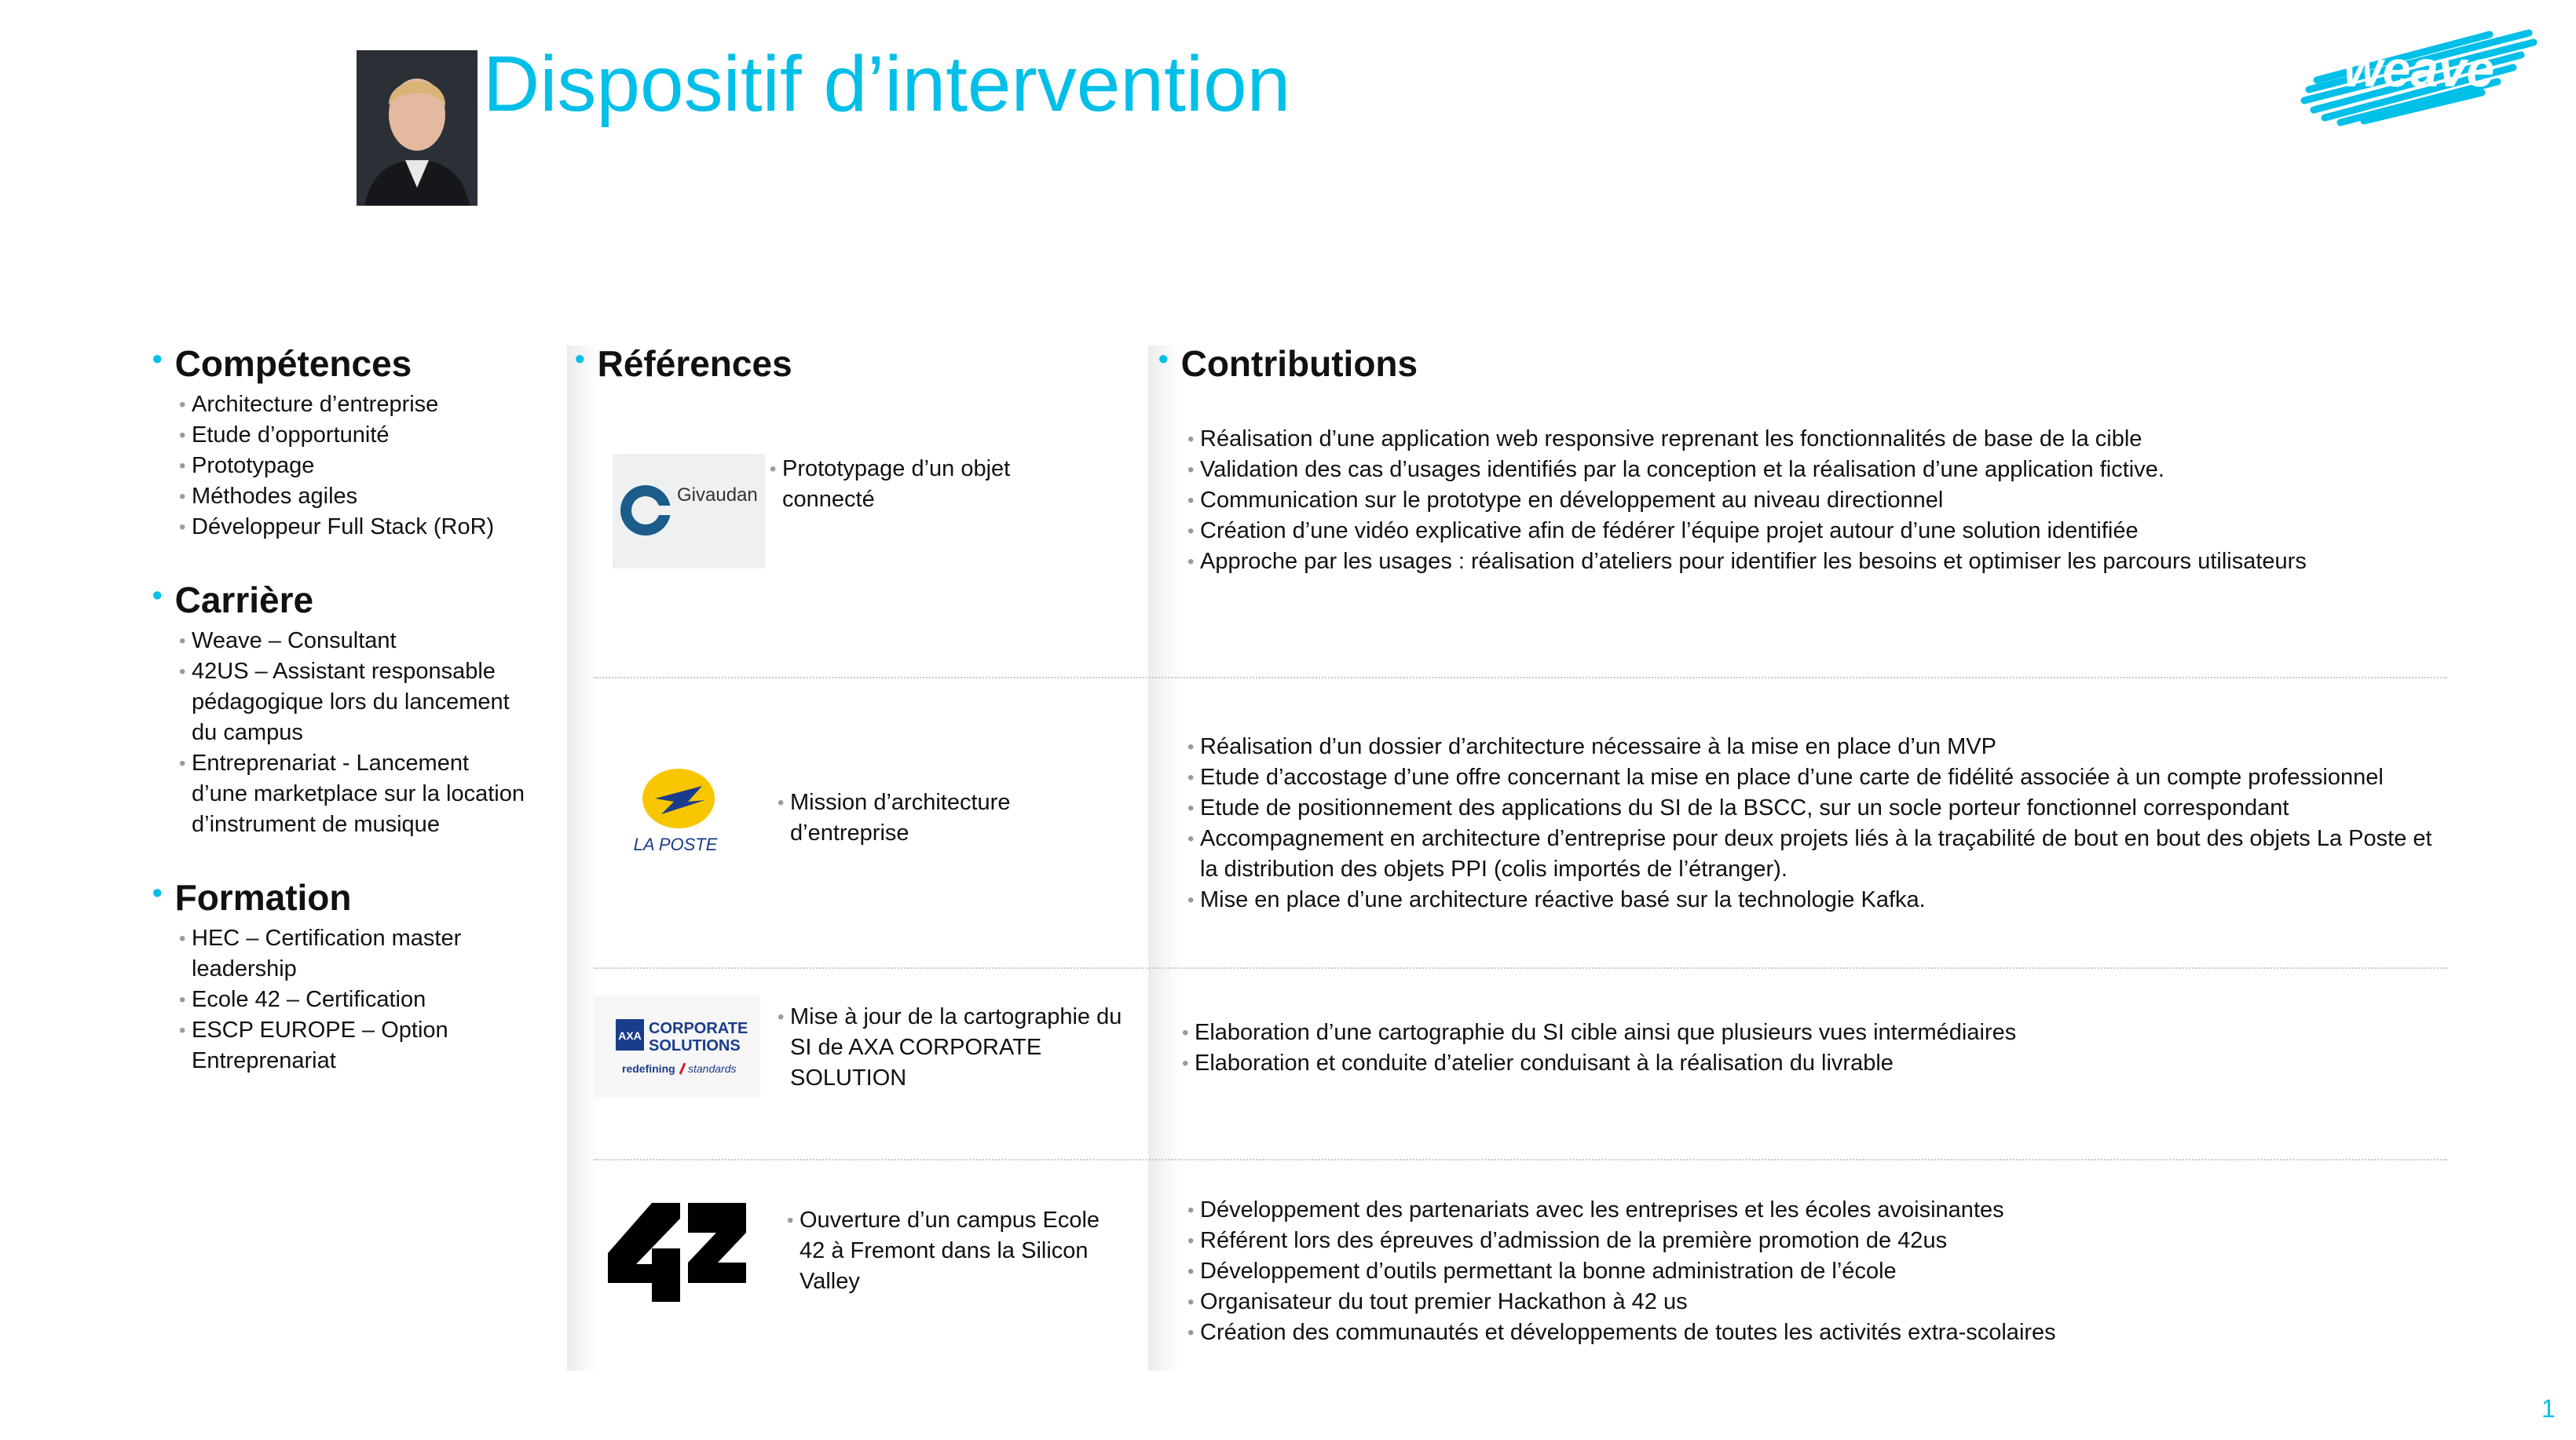 This screenshot has width=2576, height=1440. Describe the element at coordinates (352, 641) in the screenshot. I see `list-item: Weave – Consultant` at that location.